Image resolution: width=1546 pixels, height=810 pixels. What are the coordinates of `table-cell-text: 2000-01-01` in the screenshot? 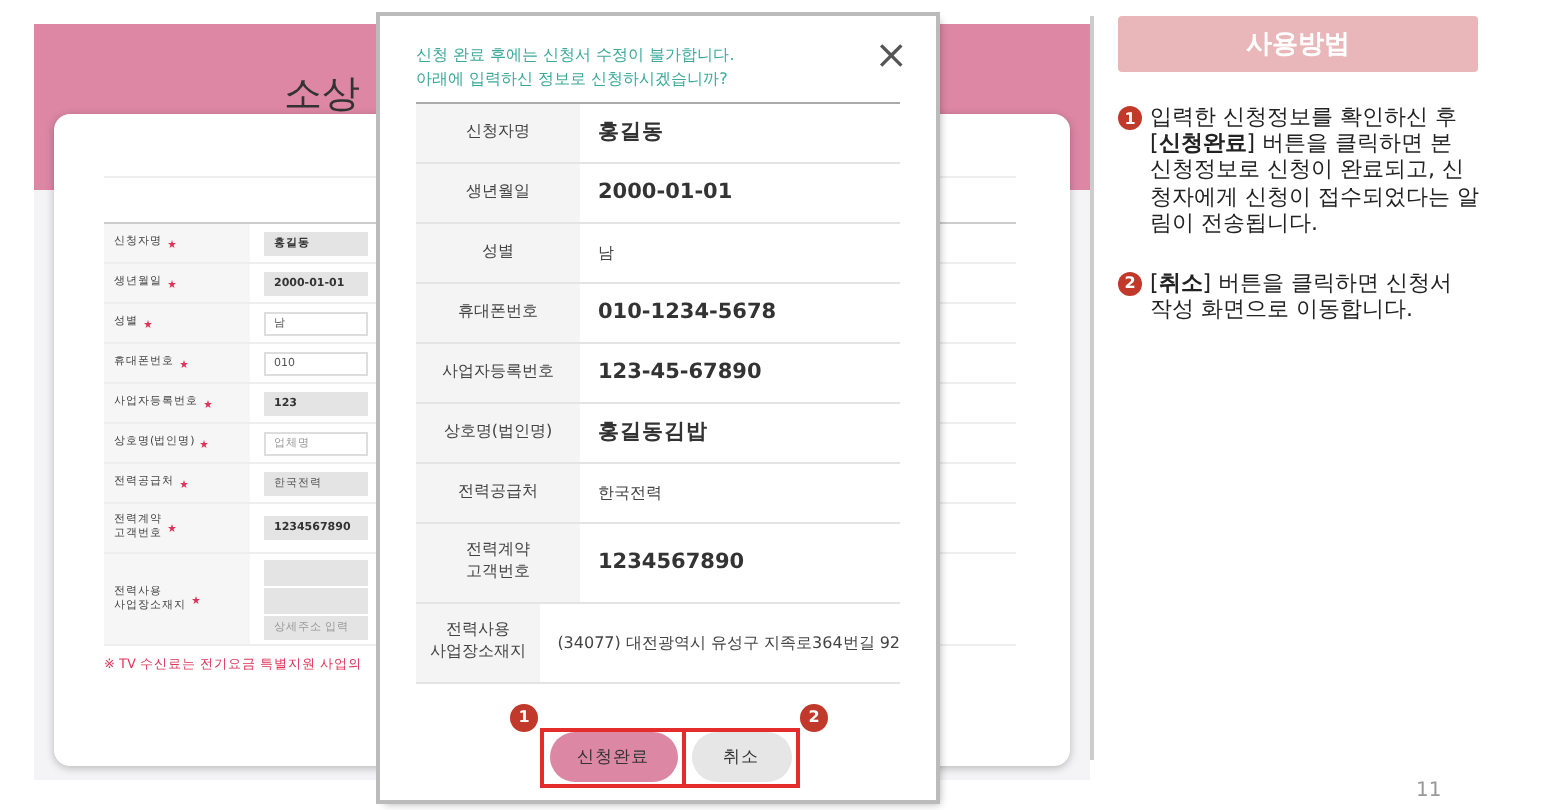 It's located at (665, 193).